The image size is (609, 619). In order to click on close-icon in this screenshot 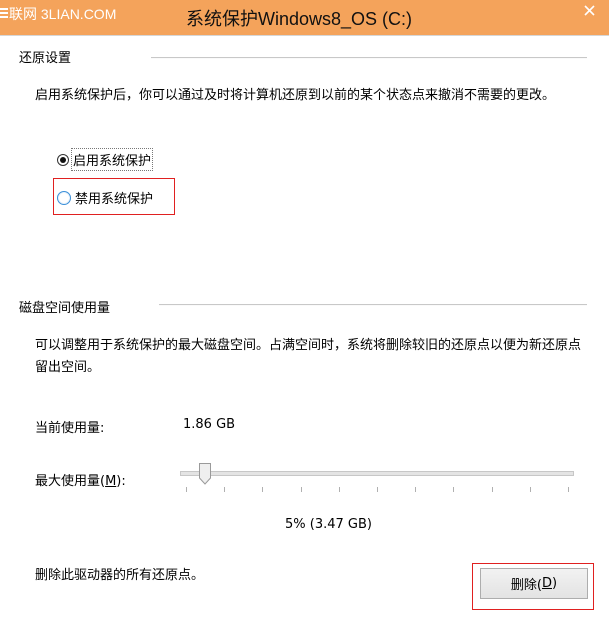, I will do `click(589, 10)`.